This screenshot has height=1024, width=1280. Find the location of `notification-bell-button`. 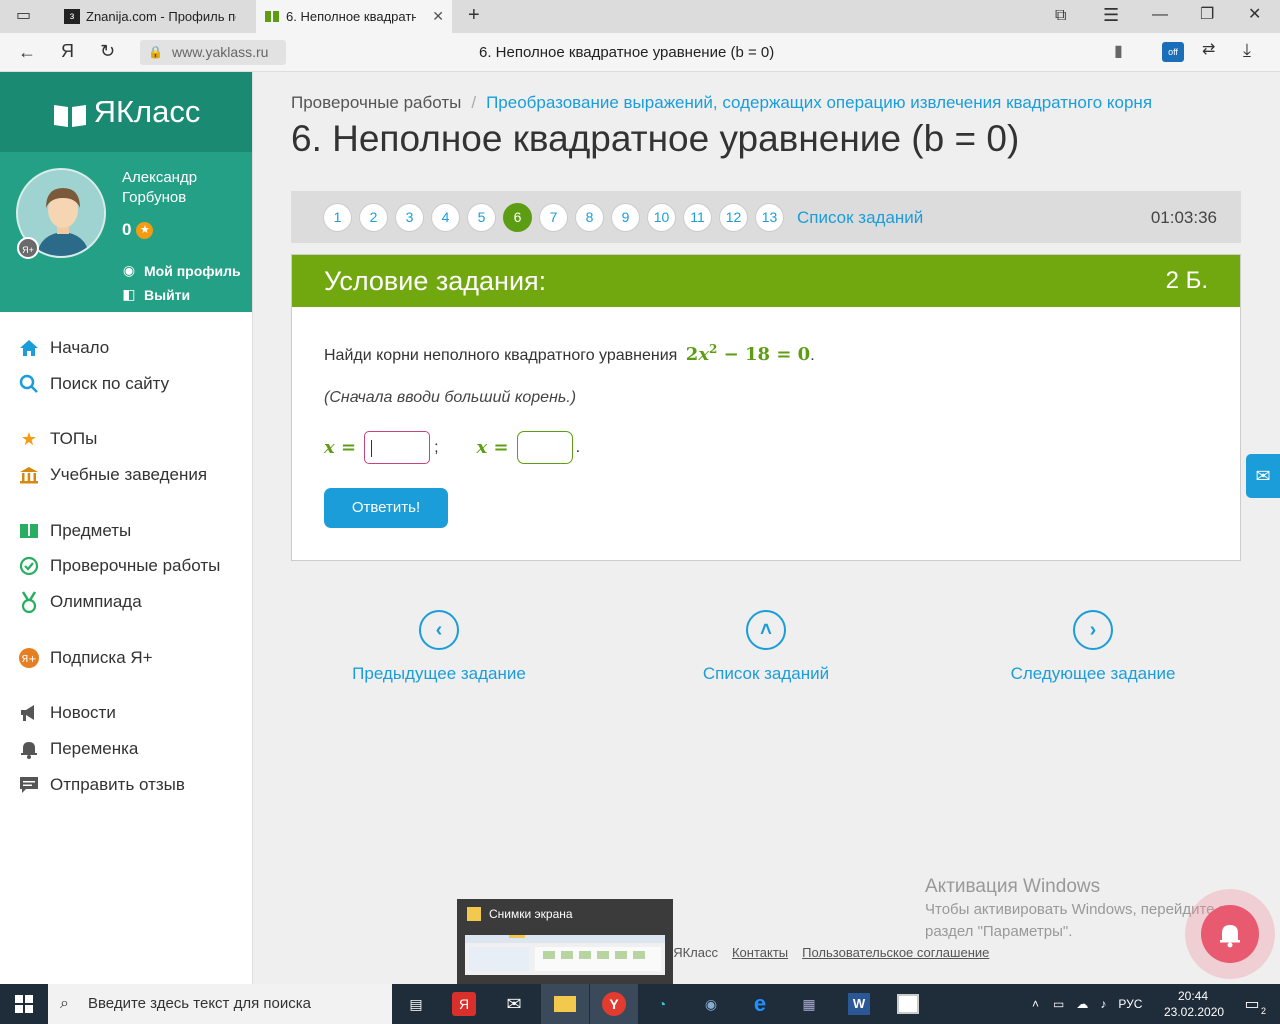

notification-bell-button is located at coordinates (1230, 934).